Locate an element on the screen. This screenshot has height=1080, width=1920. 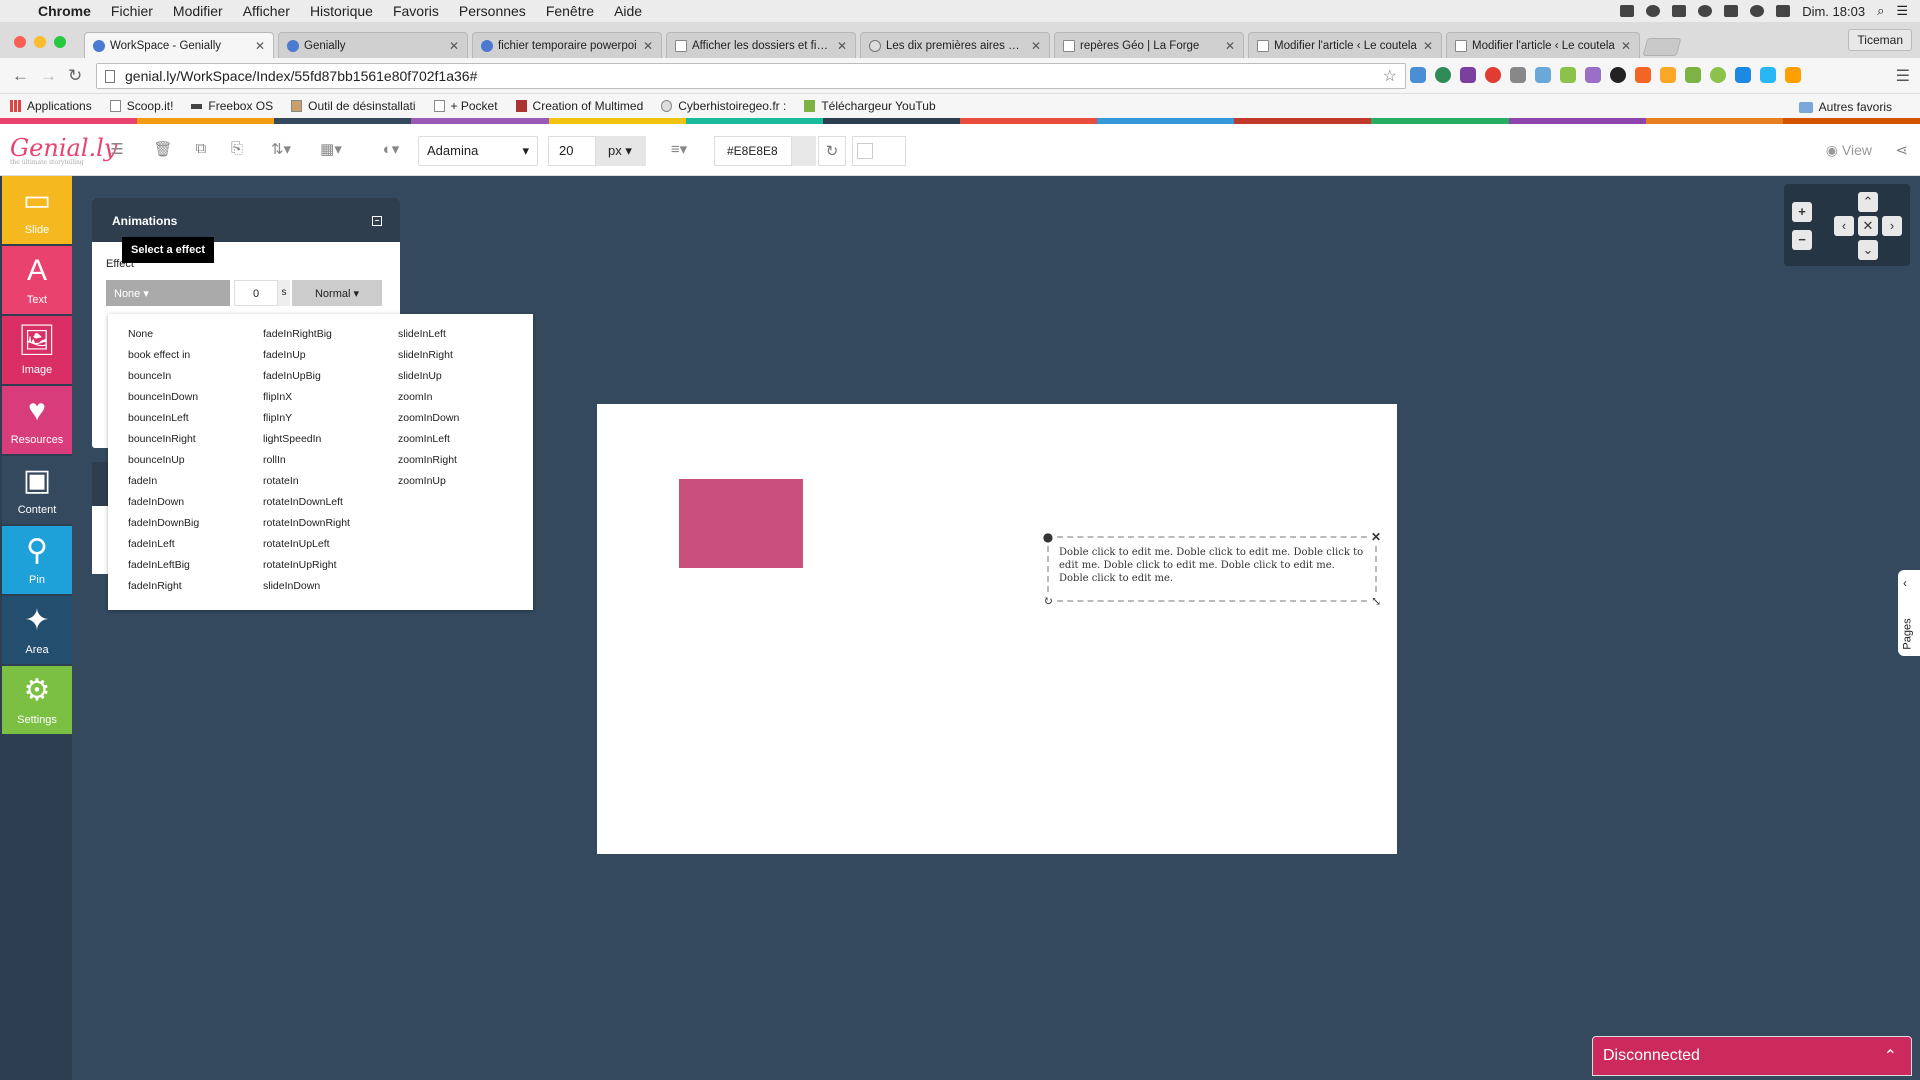
effect-option: zoomInRight is located at coordinates (465, 460).